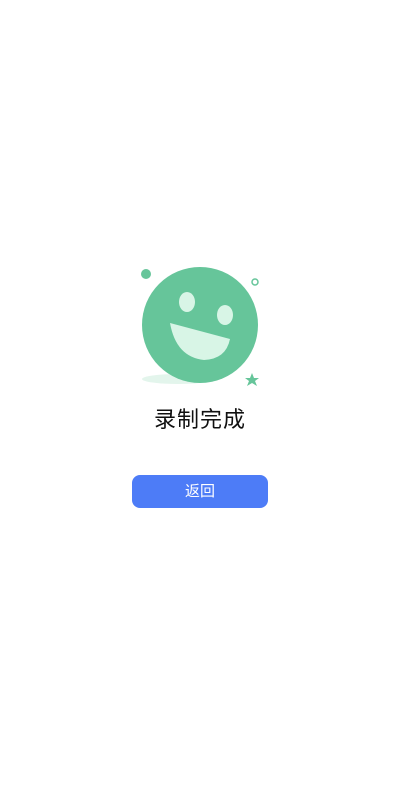 This screenshot has width=400, height=810. Describe the element at coordinates (200, 327) in the screenshot. I see `smiley-face-icon` at that location.